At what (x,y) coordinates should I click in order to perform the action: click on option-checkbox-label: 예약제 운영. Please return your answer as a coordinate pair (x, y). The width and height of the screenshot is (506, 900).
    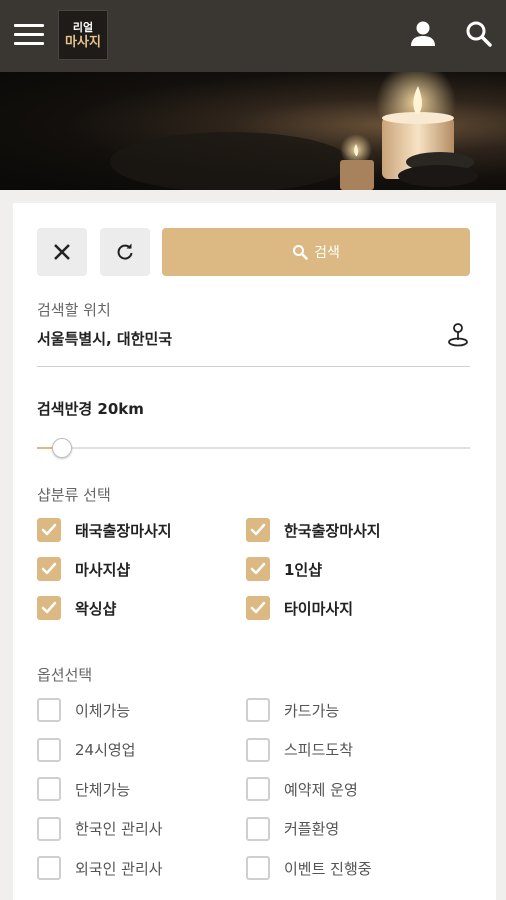
    Looking at the image, I should click on (321, 789).